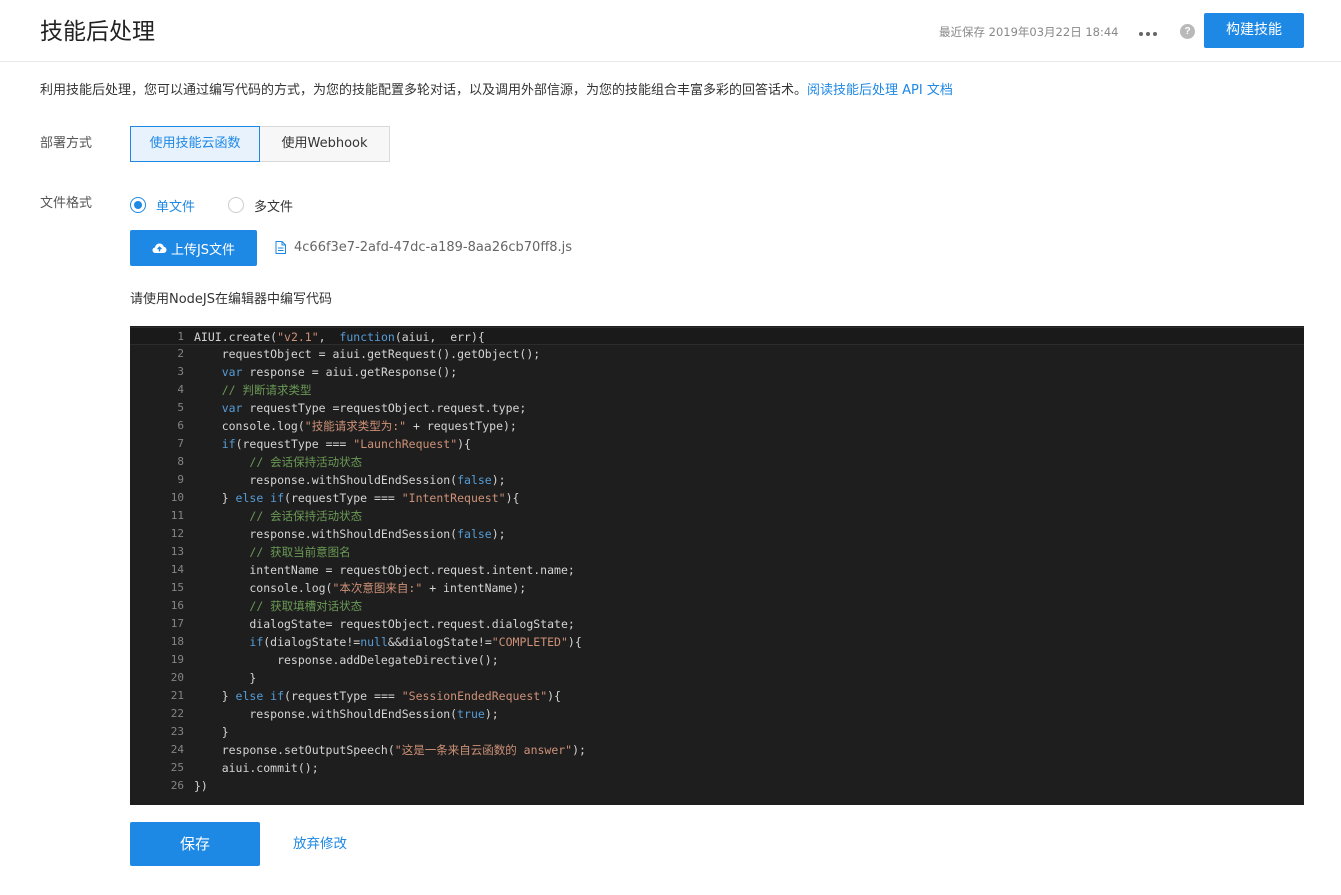 The image size is (1341, 895). I want to click on line-number: 16, so click(177, 605).